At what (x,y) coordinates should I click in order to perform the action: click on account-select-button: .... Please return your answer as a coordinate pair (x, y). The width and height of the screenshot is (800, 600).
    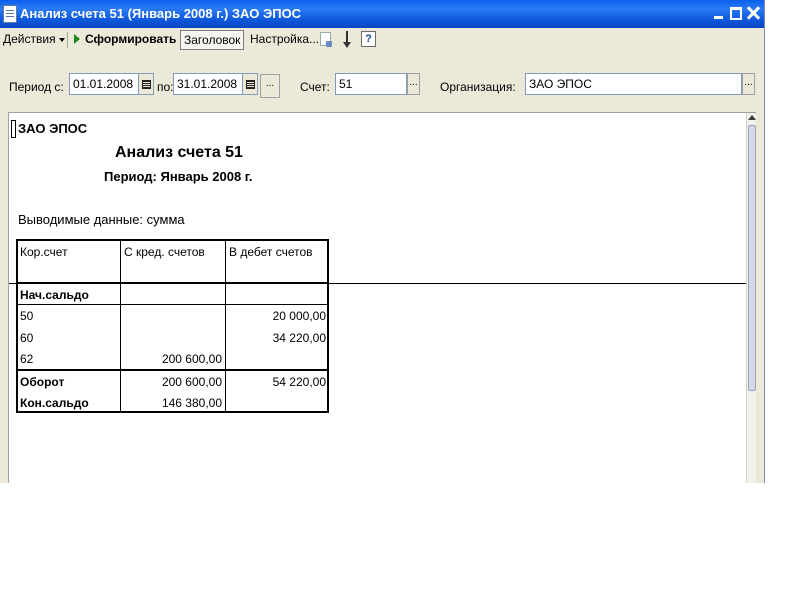
    Looking at the image, I should click on (413, 84).